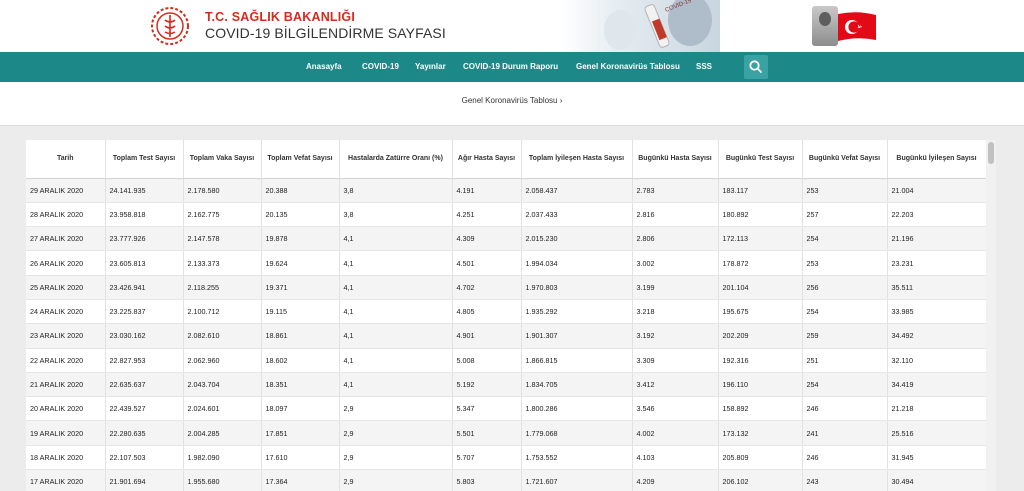 This screenshot has height=491, width=1024. What do you see at coordinates (324, 67) in the screenshot?
I see `nav-item-anasayfa: Anasayfa` at bounding box center [324, 67].